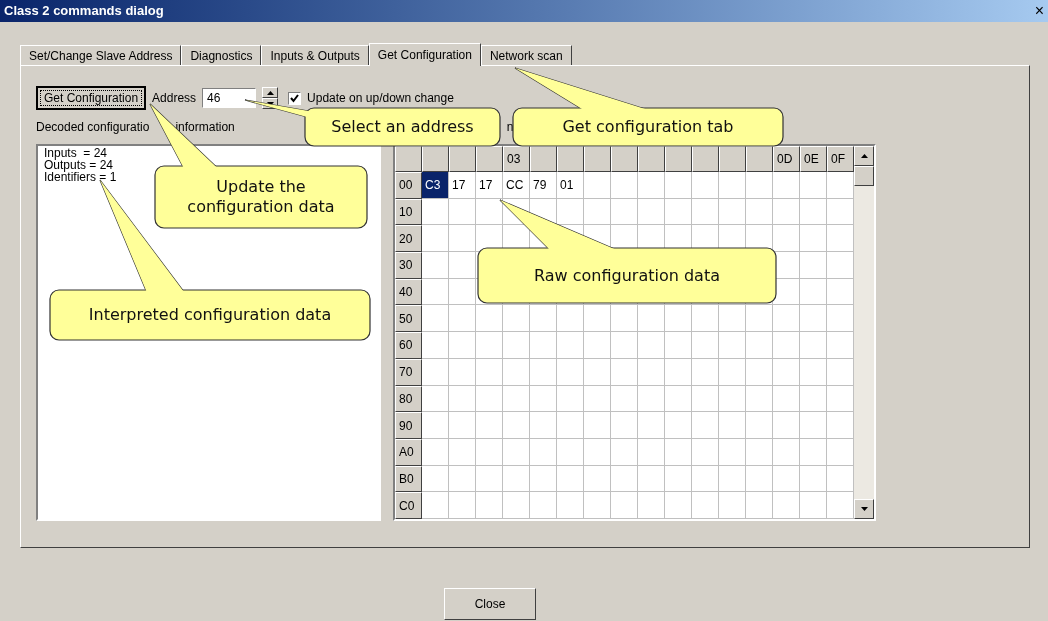 The height and width of the screenshot is (621, 1048). What do you see at coordinates (221, 55) in the screenshot?
I see `tab: Diagnostics` at bounding box center [221, 55].